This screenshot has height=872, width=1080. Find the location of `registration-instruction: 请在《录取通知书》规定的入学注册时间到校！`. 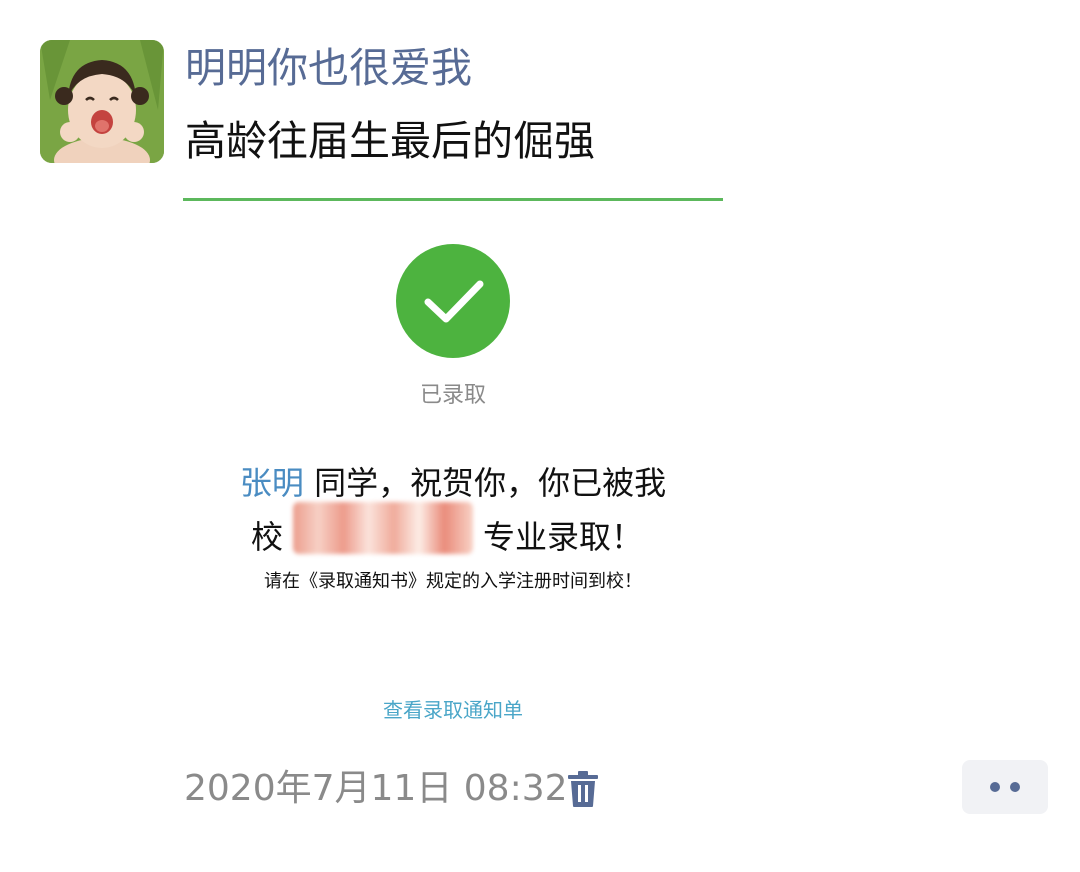

registration-instruction: 请在《录取通知书》规定的入学注册时间到校！ is located at coordinates (453, 581).